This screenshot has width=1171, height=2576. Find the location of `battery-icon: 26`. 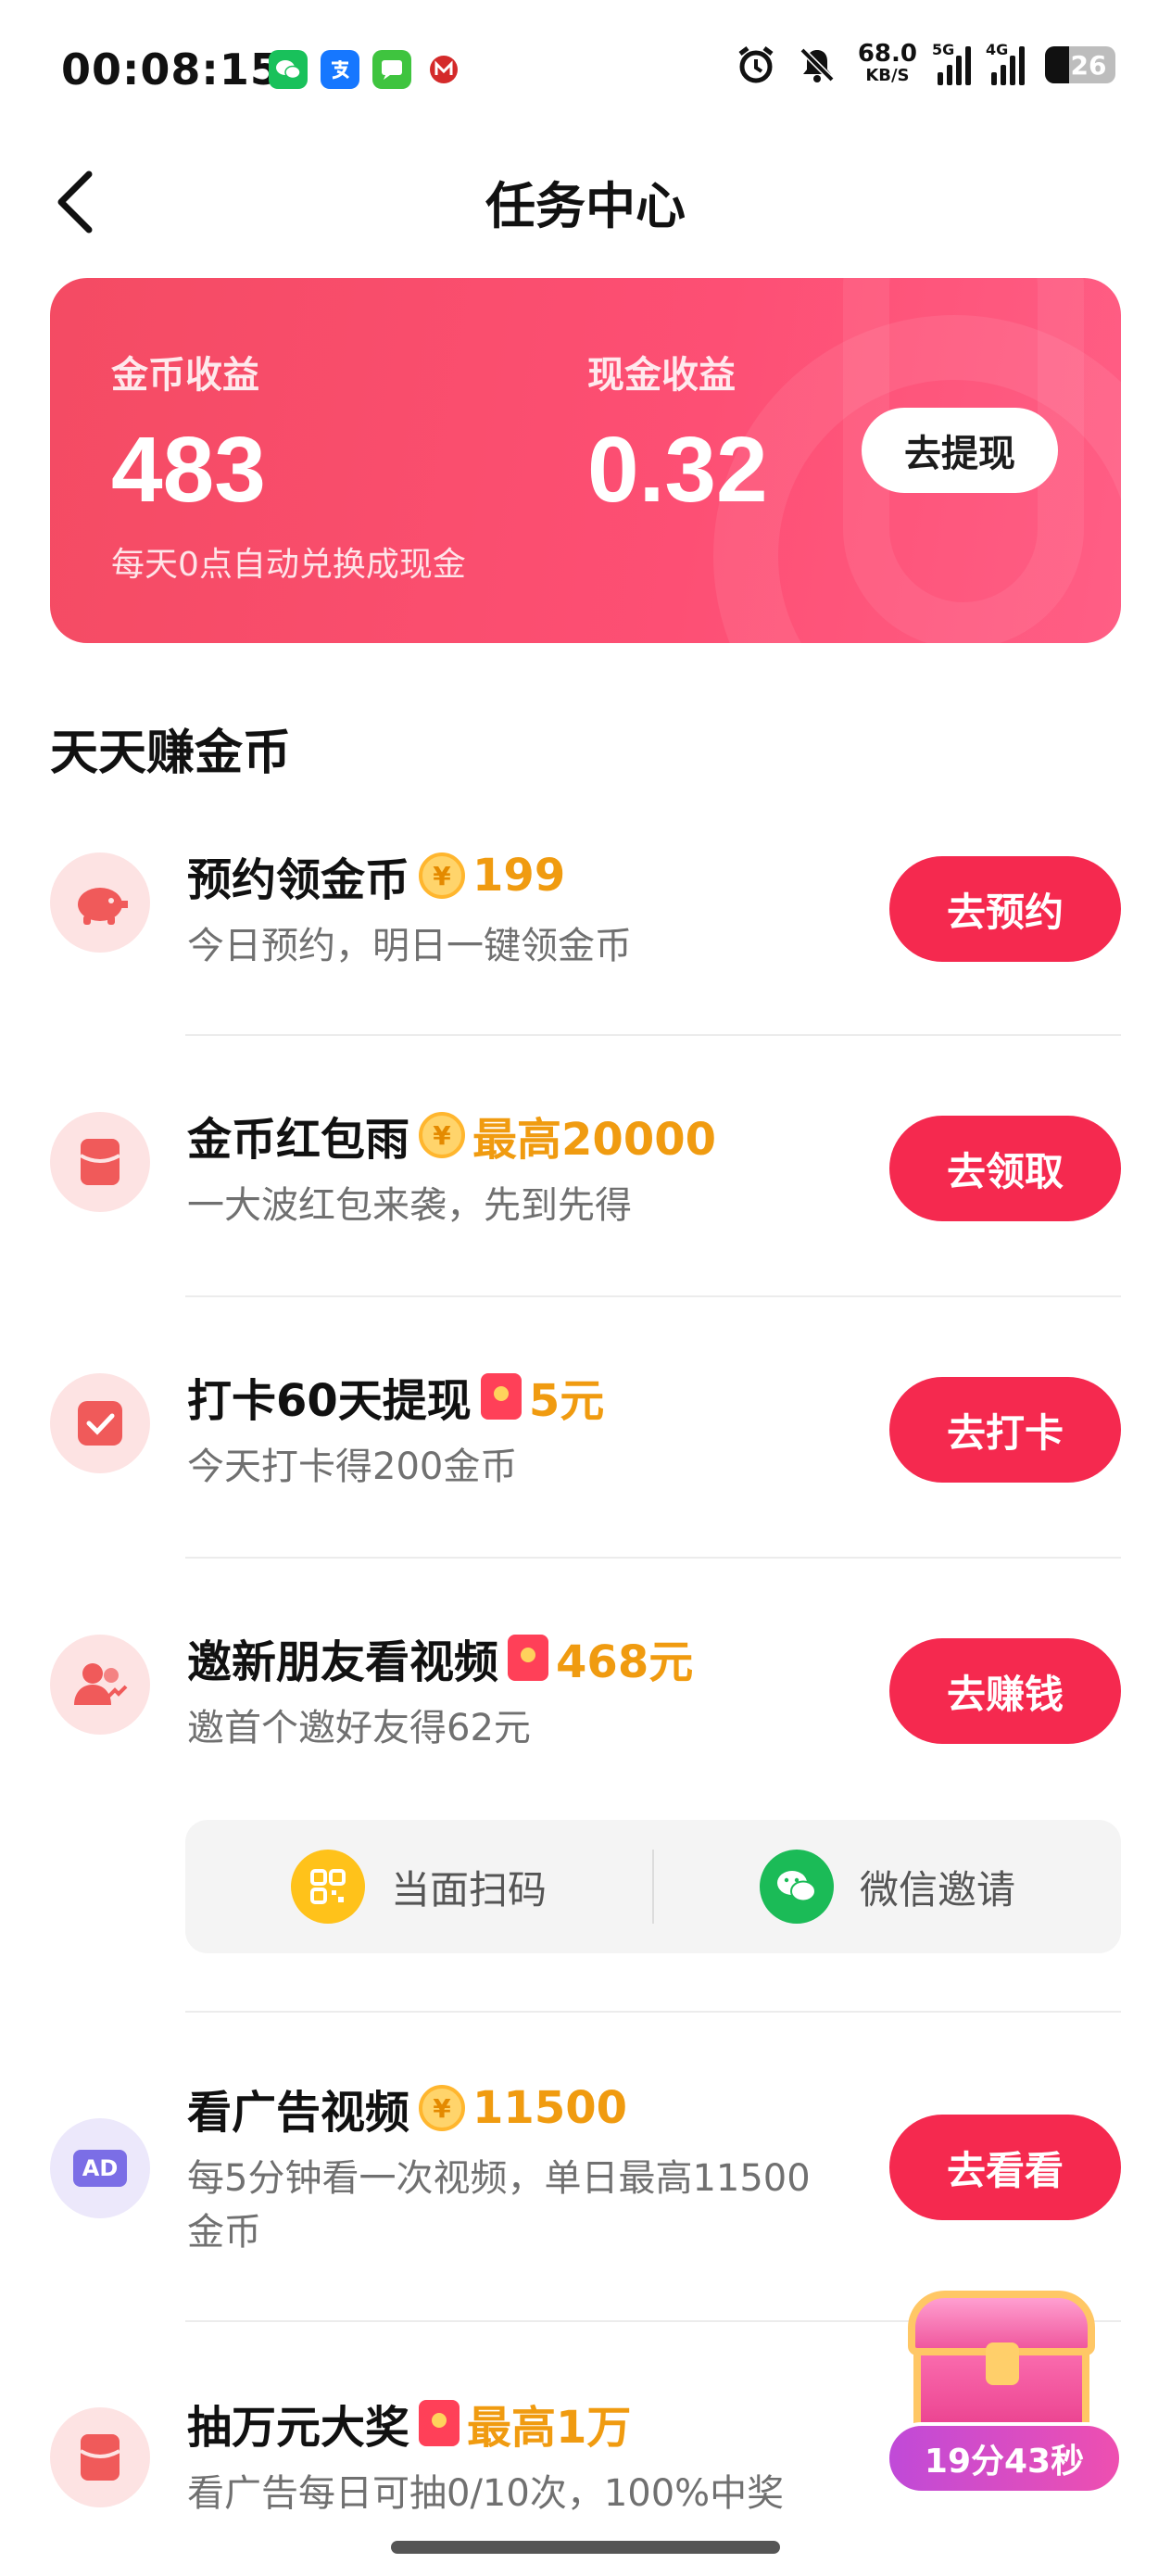

battery-icon: 26 is located at coordinates (1080, 64).